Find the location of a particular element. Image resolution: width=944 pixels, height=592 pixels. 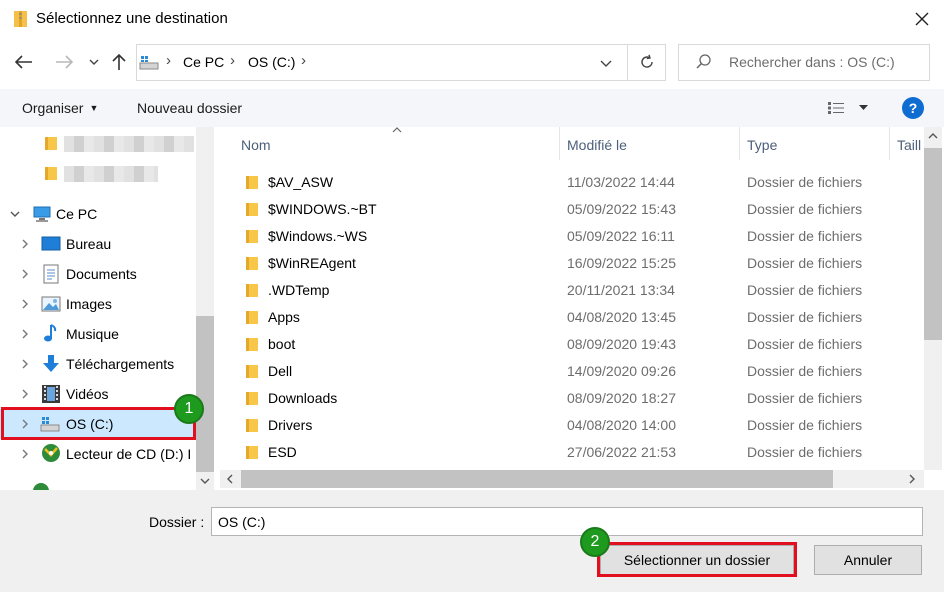

nav-item-documents: Documents is located at coordinates (101, 274).